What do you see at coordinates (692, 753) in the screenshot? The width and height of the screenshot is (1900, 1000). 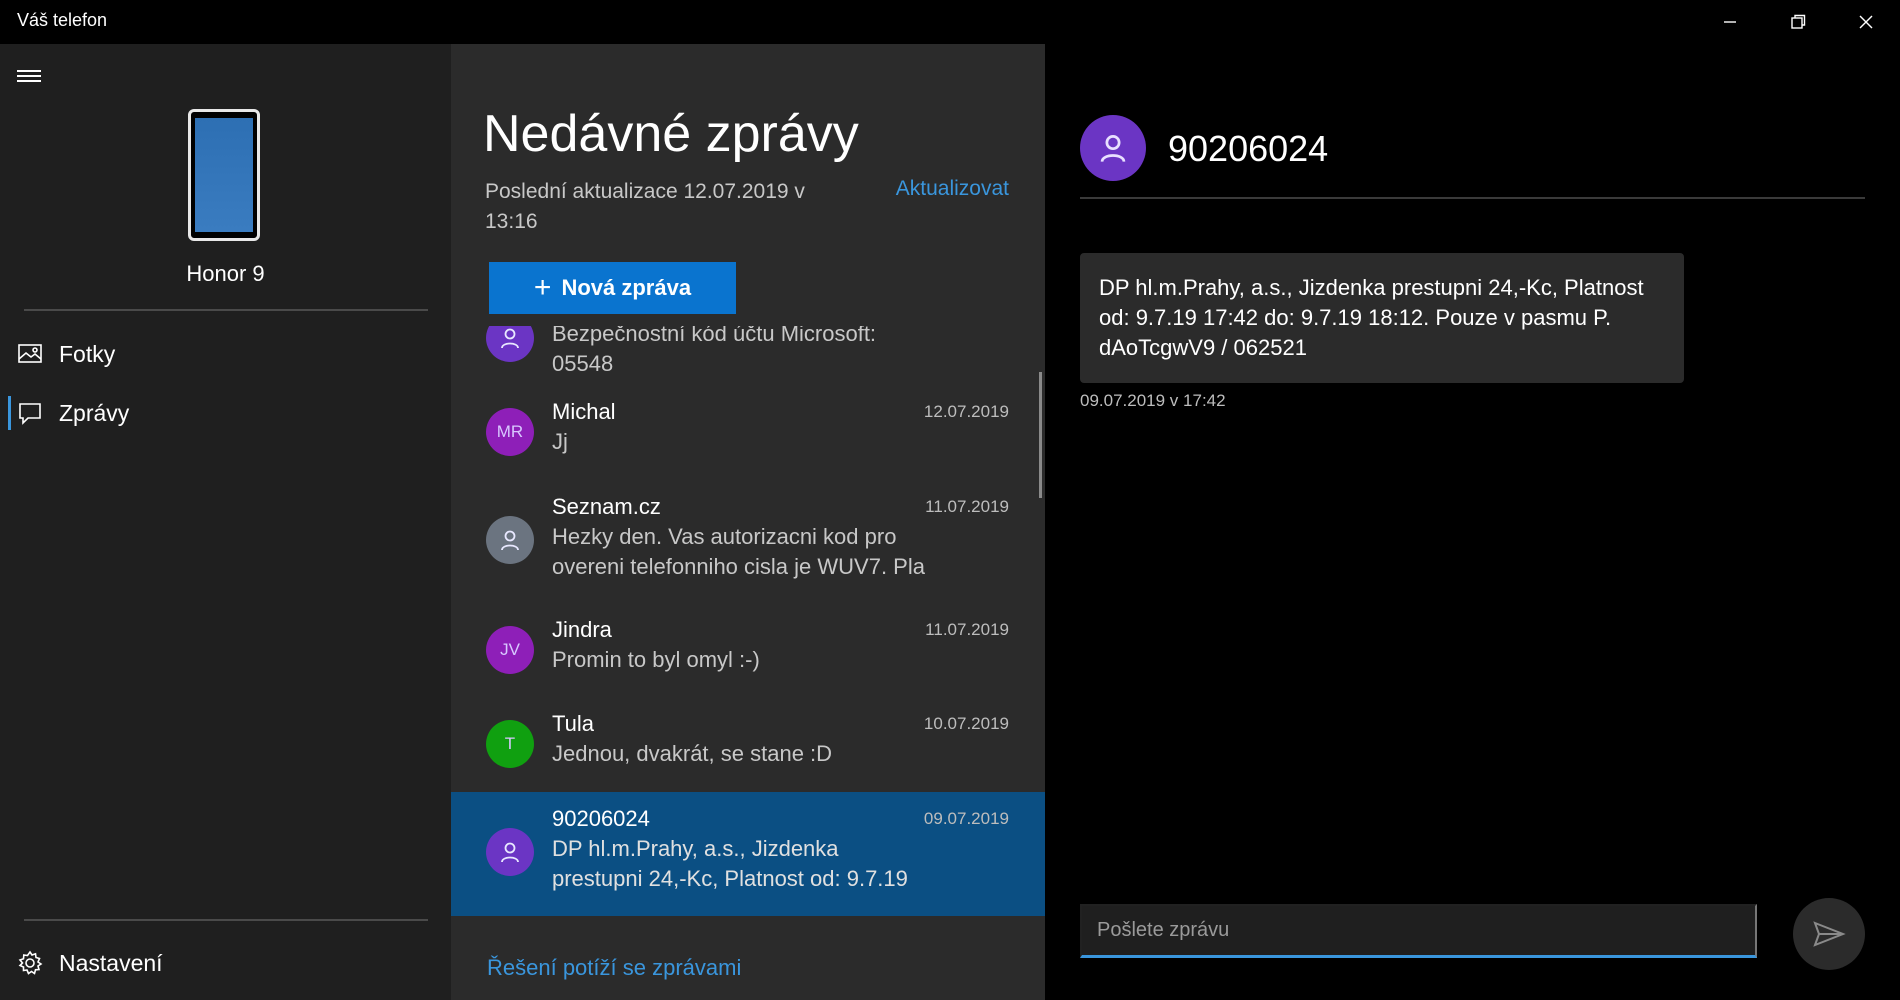 I see `conversation-preview: Jednou, dvakrát, se stane :D` at bounding box center [692, 753].